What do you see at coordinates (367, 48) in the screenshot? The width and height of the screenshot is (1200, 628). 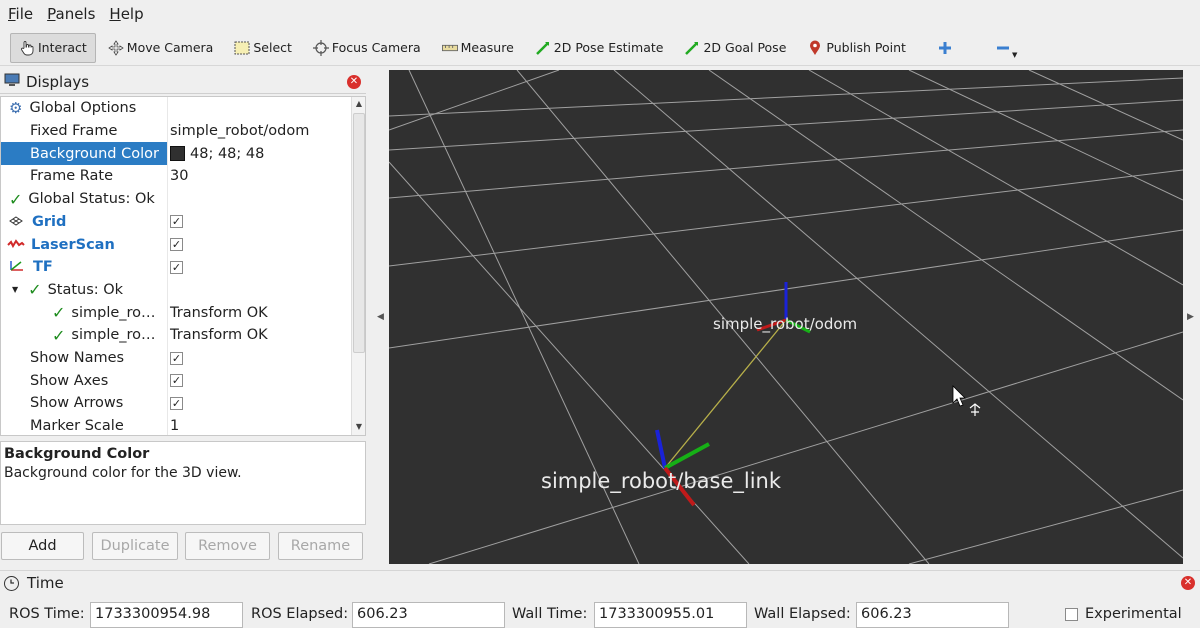 I see `focus-camera-tool-button: Focus Camera` at bounding box center [367, 48].